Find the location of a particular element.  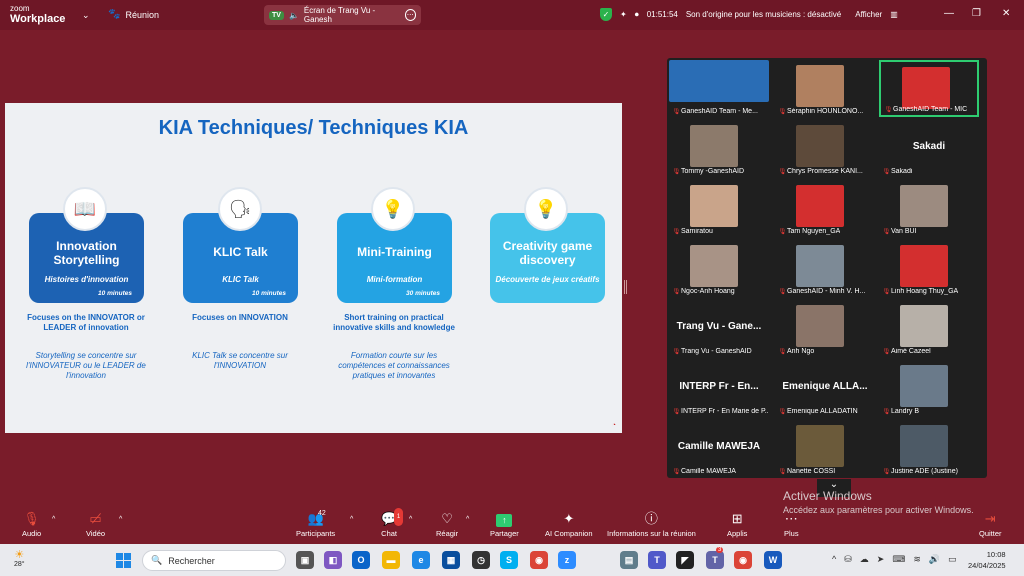

participant-tile: Emenique ALLA... 🎙 Emenique ALLADATIN is located at coordinates (825, 388).